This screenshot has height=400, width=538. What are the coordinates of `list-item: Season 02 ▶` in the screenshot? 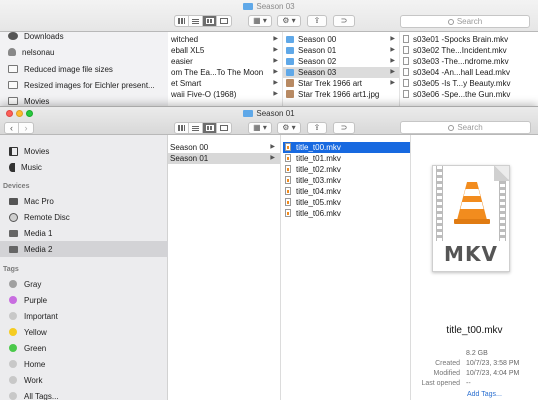 It's located at (341, 61).